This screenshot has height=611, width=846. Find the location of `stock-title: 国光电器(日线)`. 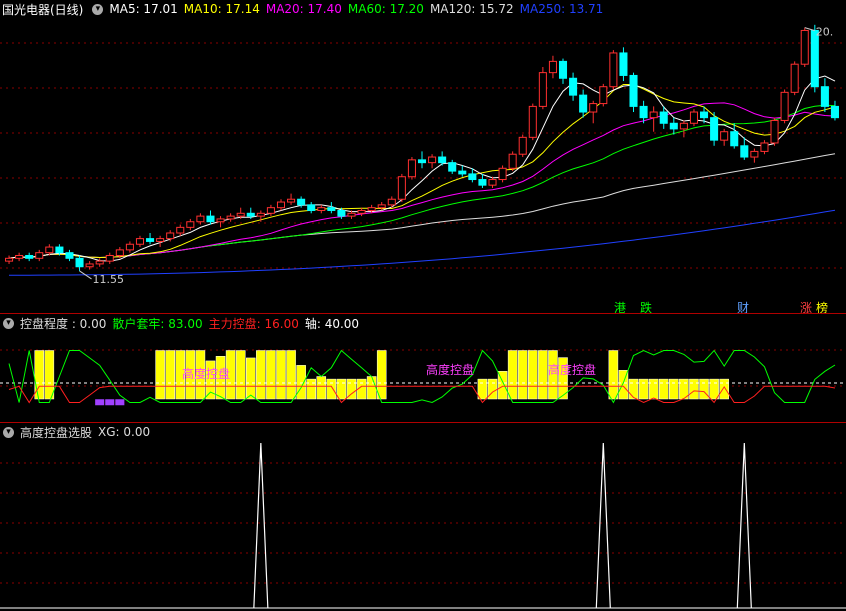

stock-title: 国光电器(日线) is located at coordinates (42, 9).